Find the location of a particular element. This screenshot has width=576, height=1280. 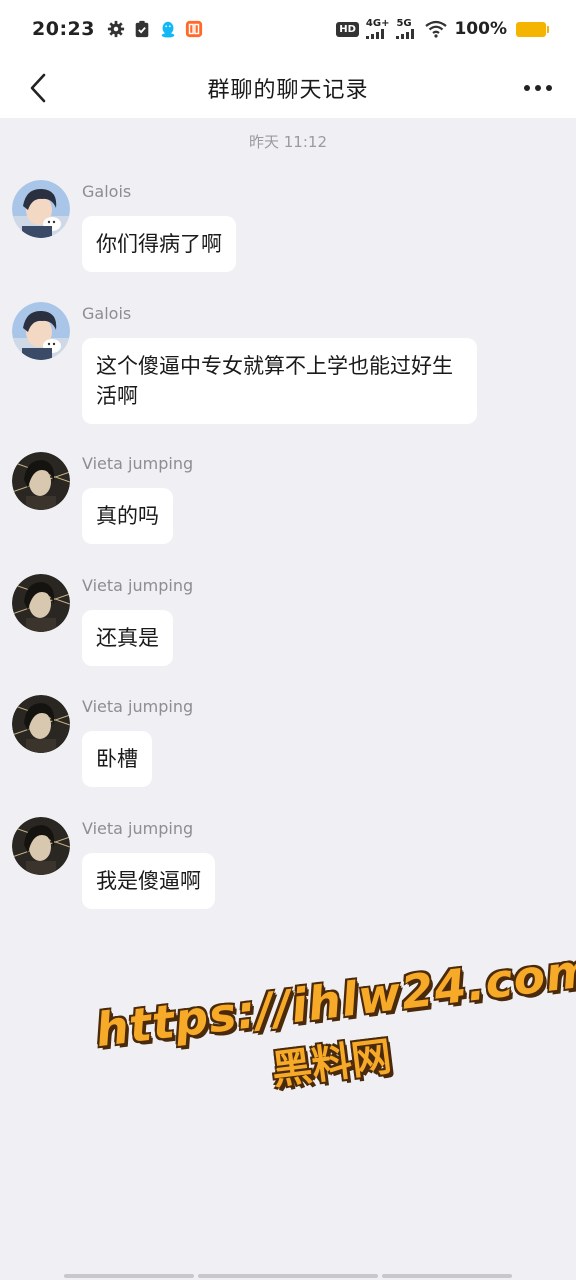

gear-icon is located at coordinates (116, 29).